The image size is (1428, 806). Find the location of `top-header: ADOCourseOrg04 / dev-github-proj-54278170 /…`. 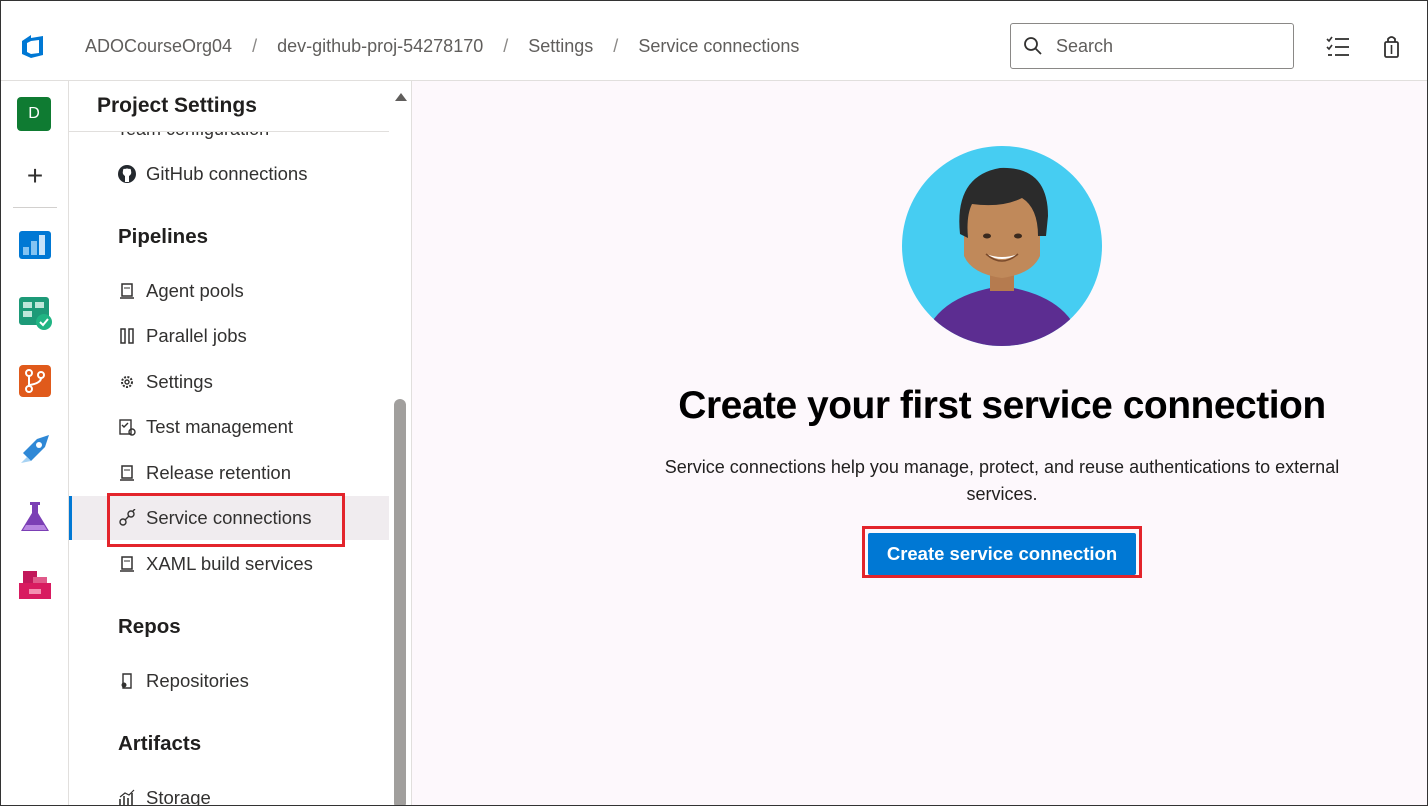

top-header: ADOCourseOrg04 / dev-github-proj-54278170 /… is located at coordinates (714, 41).